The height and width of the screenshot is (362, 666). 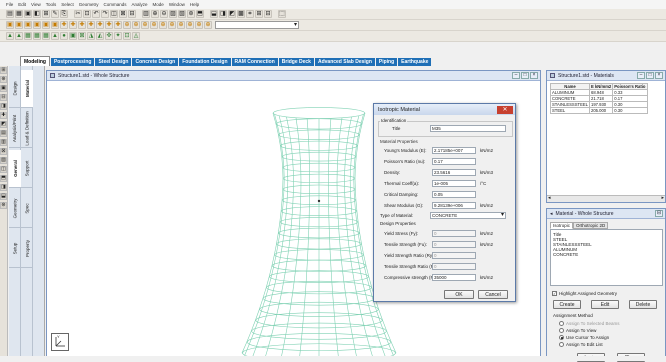 I want to click on toolbar-tool-icon: ⊠, so click(x=123, y=14).